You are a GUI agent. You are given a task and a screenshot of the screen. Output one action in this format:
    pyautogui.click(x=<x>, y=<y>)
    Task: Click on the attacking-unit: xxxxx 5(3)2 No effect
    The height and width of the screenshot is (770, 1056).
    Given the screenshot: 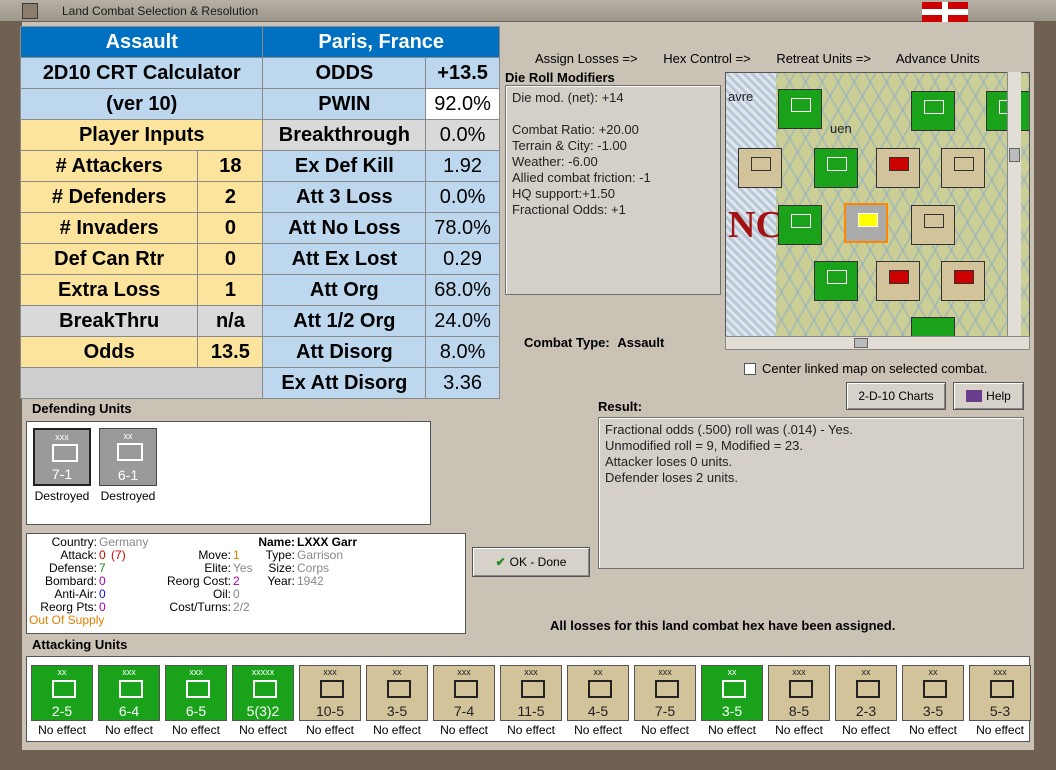 What is the action you would take?
    pyautogui.click(x=263, y=703)
    